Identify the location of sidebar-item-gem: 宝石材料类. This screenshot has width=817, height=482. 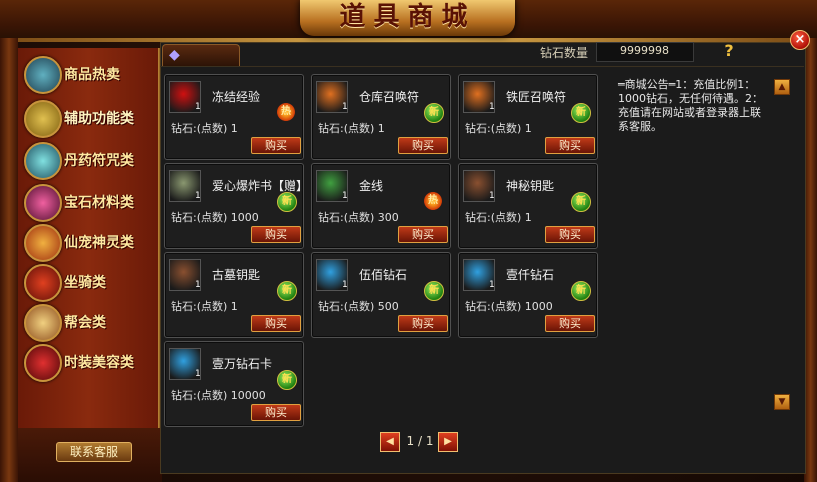
(87, 202).